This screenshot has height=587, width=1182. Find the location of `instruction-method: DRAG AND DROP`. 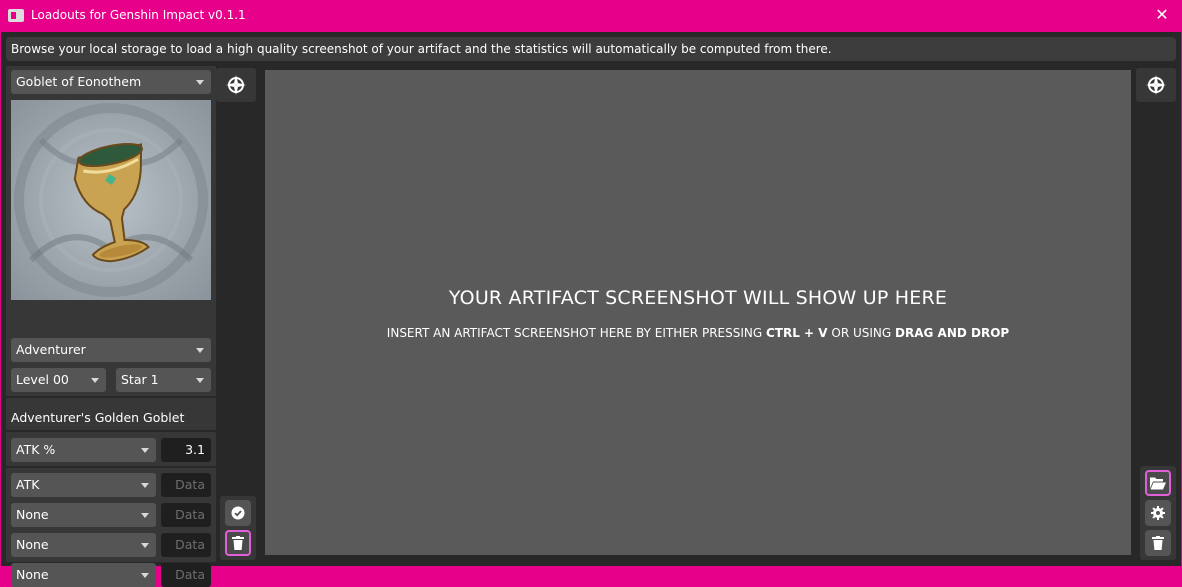

instruction-method: DRAG AND DROP is located at coordinates (952, 333).